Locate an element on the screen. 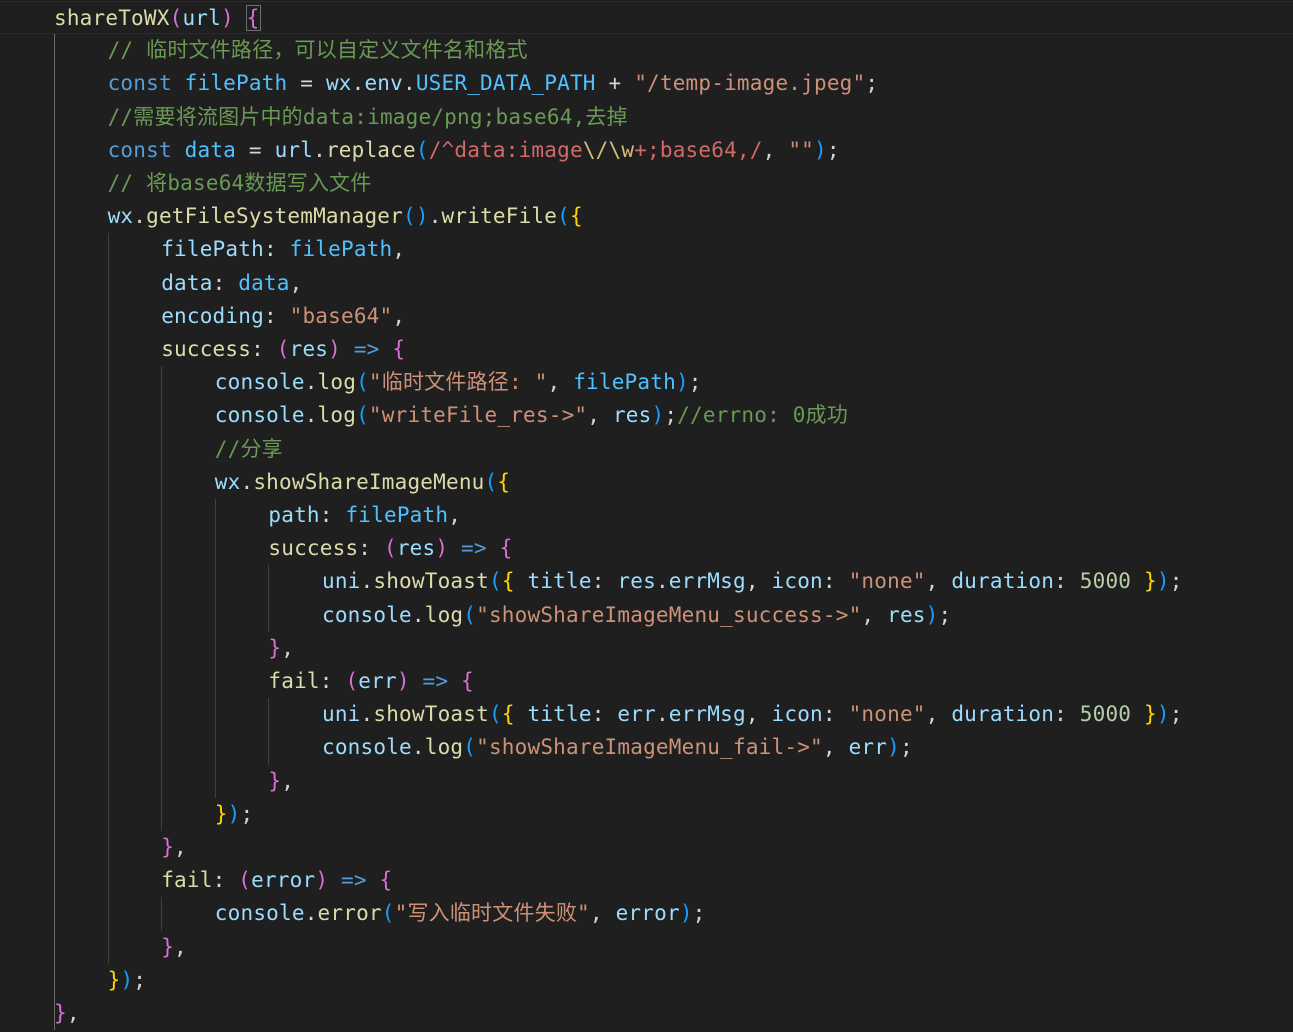 Image resolution: width=1293 pixels, height=1032 pixels. code-line: data: data, is located at coordinates (646, 283).